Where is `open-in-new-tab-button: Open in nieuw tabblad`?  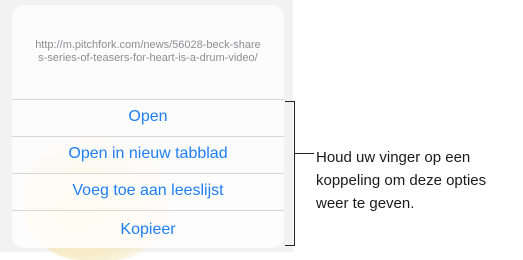
open-in-new-tab-button: Open in nieuw tabblad is located at coordinates (148, 153).